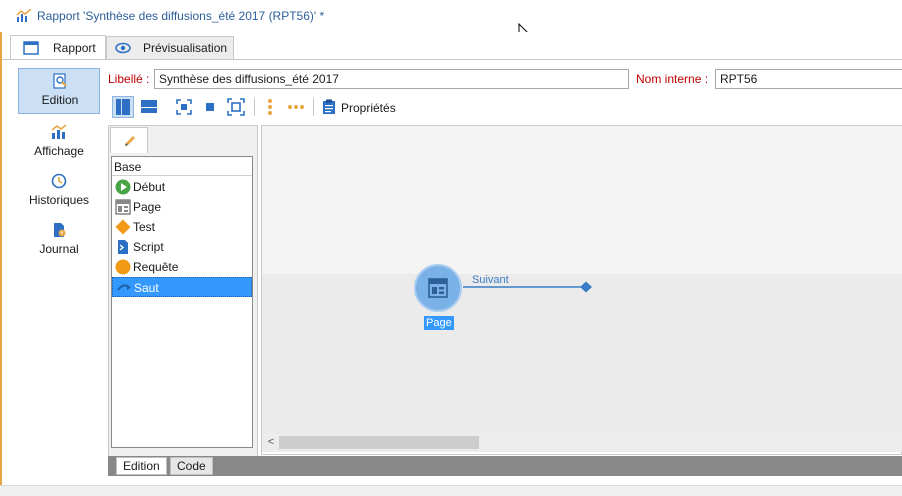 The image size is (902, 496). I want to click on journal-icon, so click(60, 230).